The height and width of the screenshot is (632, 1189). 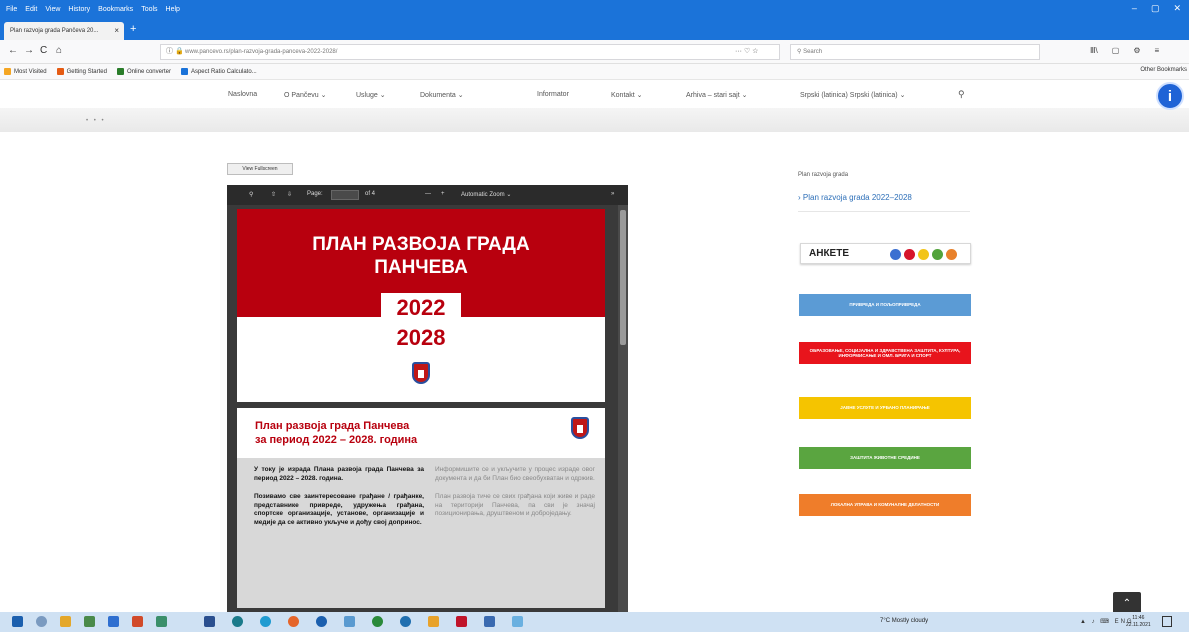 I want to click on survey-button-local-government: ЛОКАЛНА УПРАВА И КОМУНАЛНЕ ДЕЛАТНОСТИ, so click(x=885, y=505).